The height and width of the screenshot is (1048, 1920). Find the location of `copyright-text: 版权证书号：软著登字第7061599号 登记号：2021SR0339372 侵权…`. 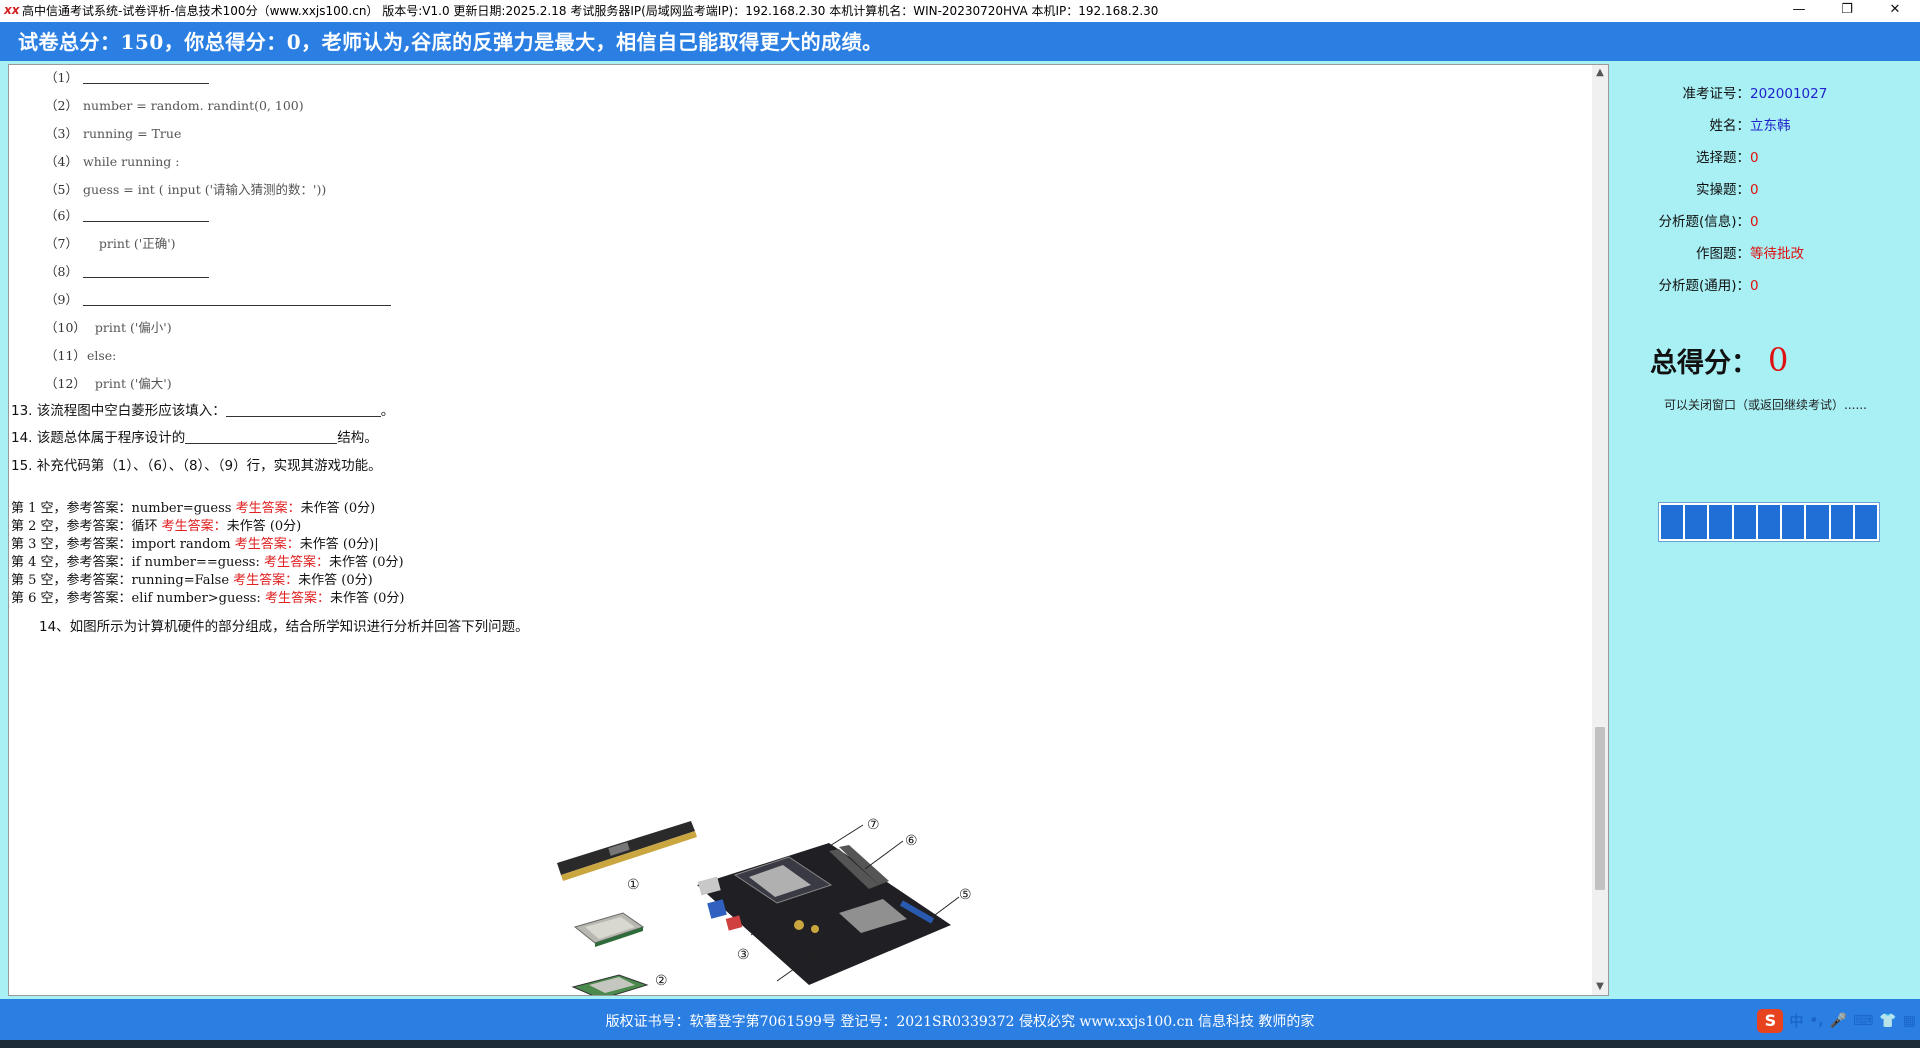

copyright-text: 版权证书号：软著登字第7061599号 登记号：2021SR0339372 侵权… is located at coordinates (960, 1022).